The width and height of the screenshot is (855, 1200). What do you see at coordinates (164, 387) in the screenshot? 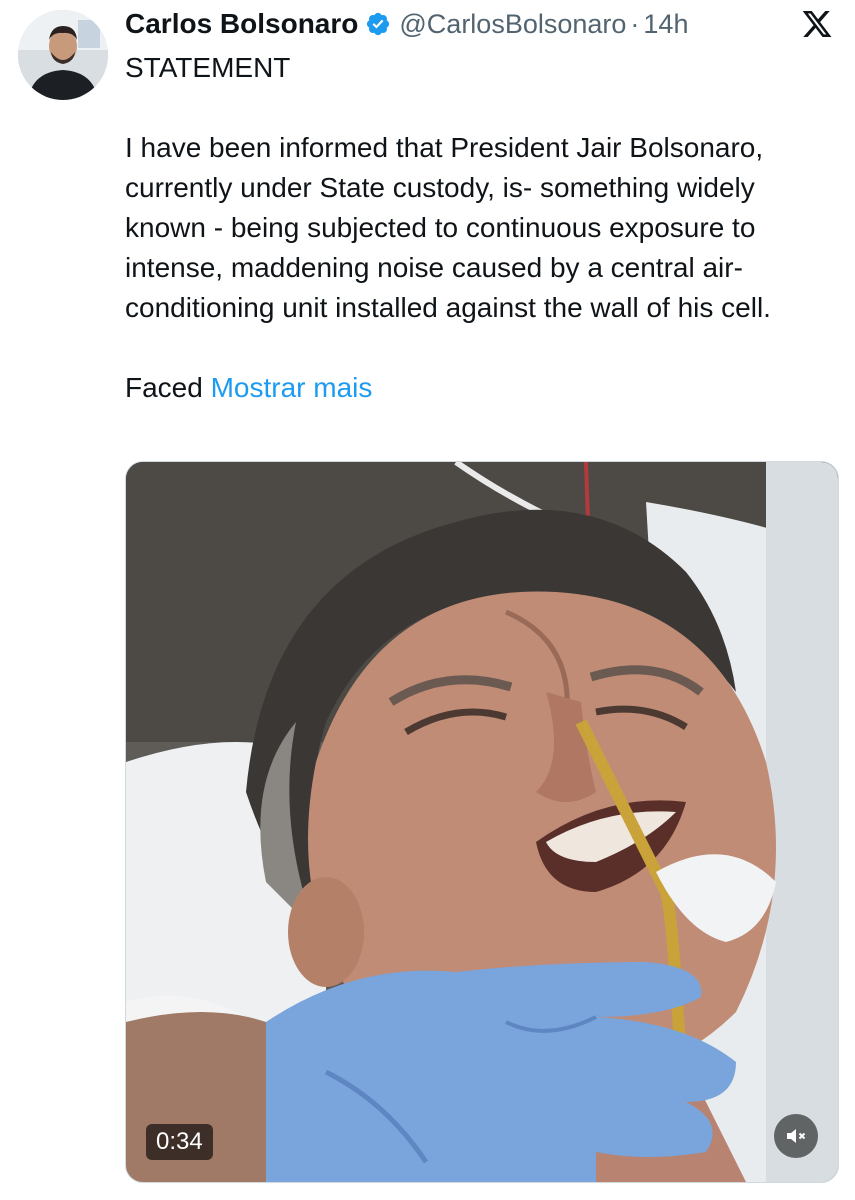
I see `truncated-text: Faced` at bounding box center [164, 387].